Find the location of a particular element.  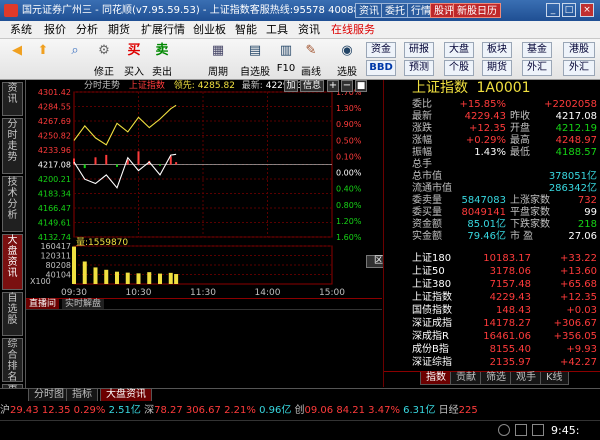

title-btn-news: 资讯 is located at coordinates (369, 10).